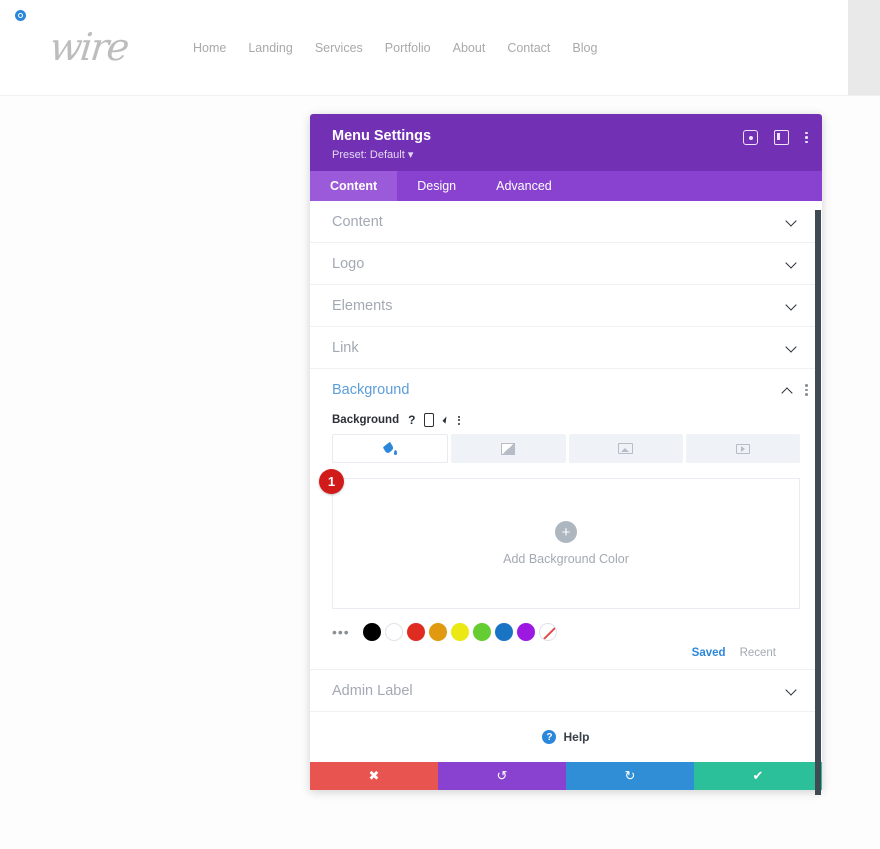 The image size is (880, 849). Describe the element at coordinates (357, 221) in the screenshot. I see `section-content-label: Content` at that location.